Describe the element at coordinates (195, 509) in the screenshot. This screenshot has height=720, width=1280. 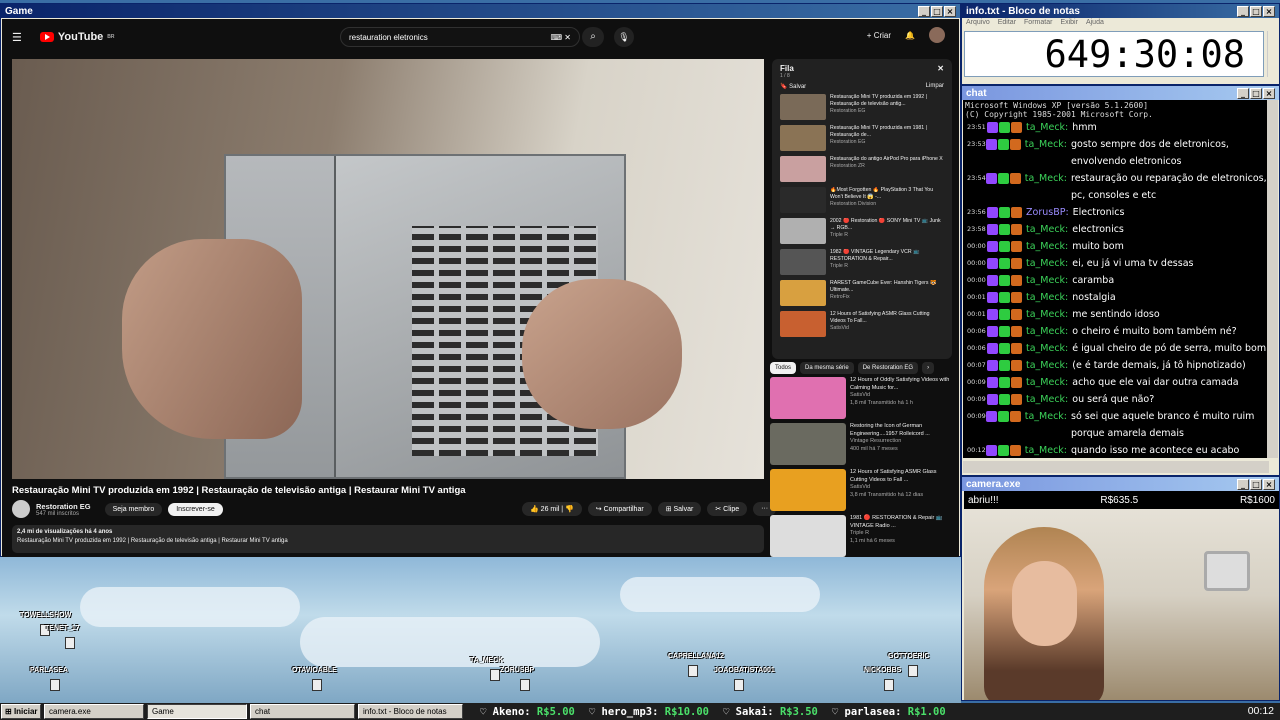
I see `subscribe-button: Inscrever-se` at that location.